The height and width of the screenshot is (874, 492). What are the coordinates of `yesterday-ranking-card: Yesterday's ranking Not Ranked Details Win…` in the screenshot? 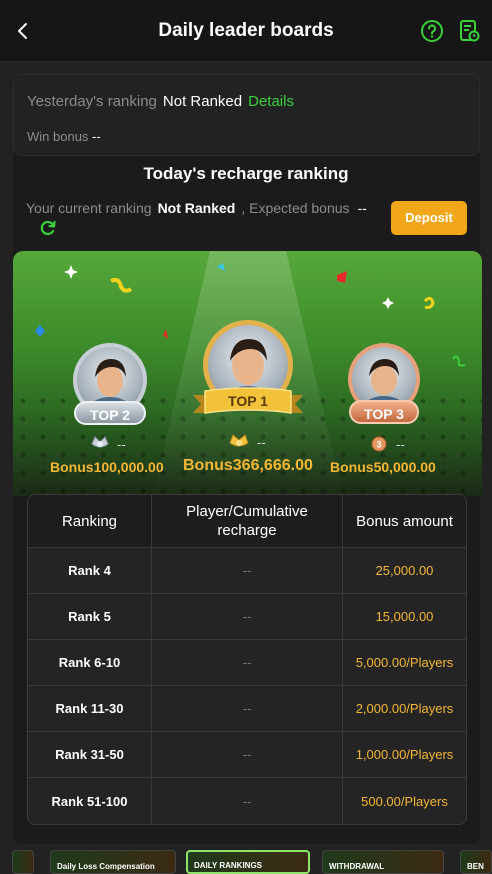 It's located at (246, 115).